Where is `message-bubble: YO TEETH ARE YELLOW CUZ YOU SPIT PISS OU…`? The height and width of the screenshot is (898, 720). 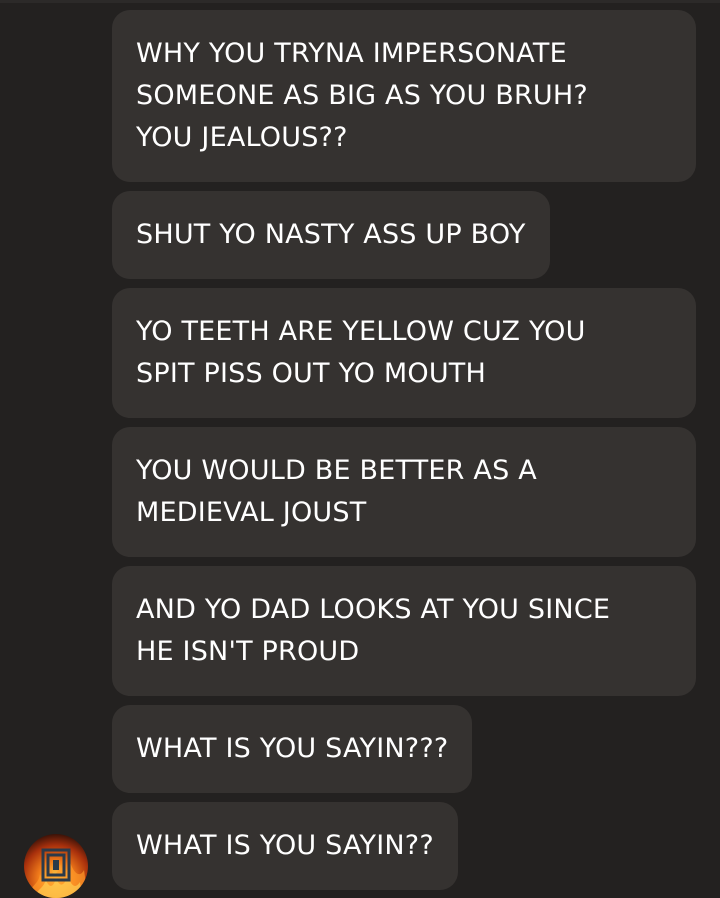 message-bubble: YO TEETH ARE YELLOW CUZ YOU SPIT PISS OU… is located at coordinates (404, 353).